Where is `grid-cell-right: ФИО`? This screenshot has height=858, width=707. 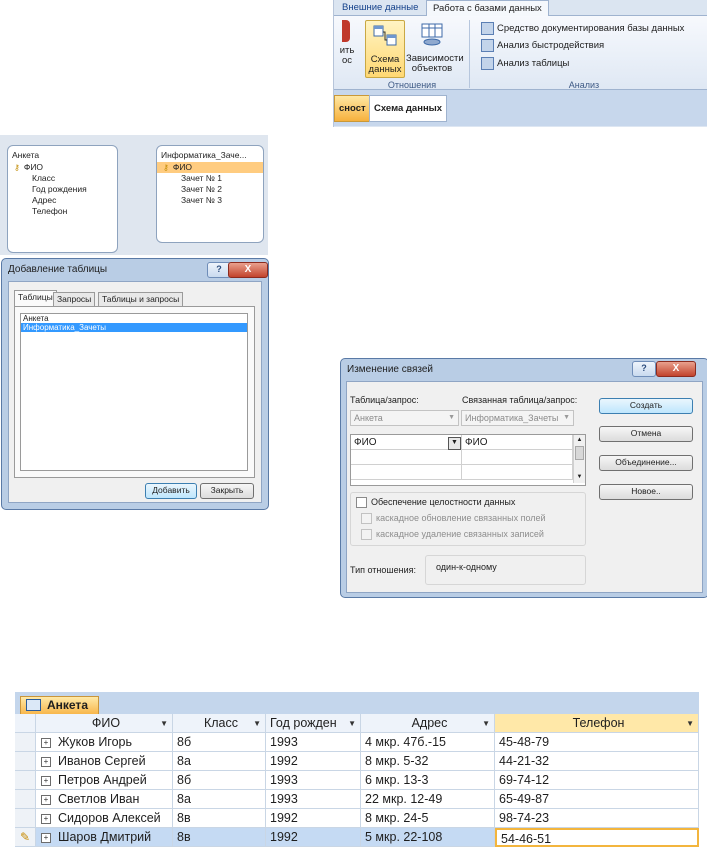
grid-cell-right: ФИО is located at coordinates (517, 442).